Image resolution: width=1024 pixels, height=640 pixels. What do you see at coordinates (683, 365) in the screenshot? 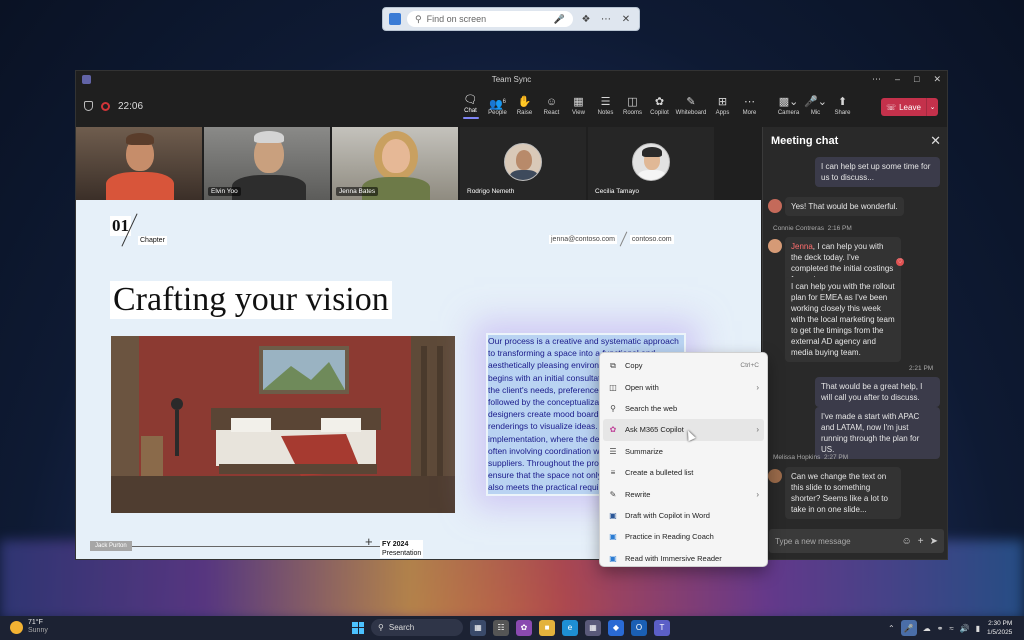
I see `menu-item-copy: ⧉ Copy Ctrl+C` at bounding box center [683, 365].